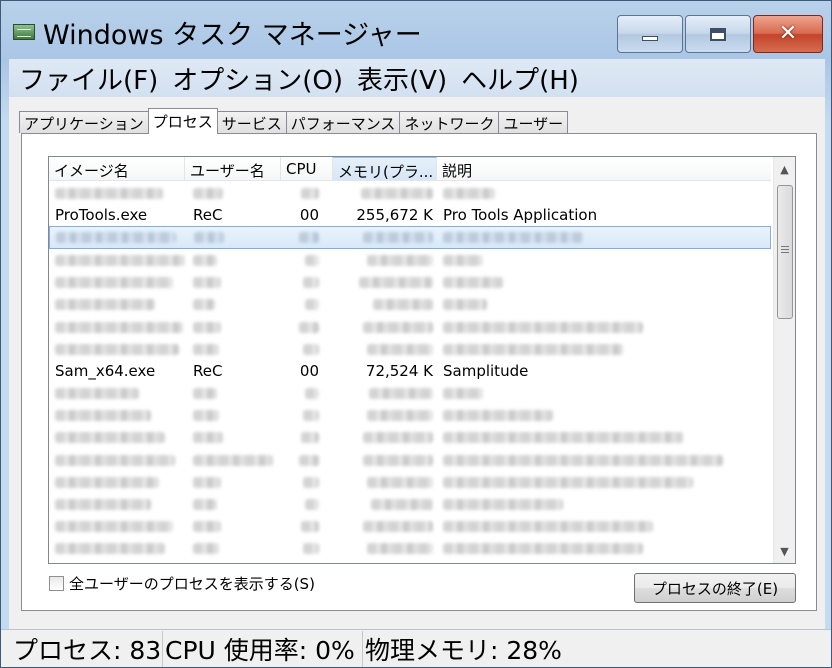 The image size is (832, 668). What do you see at coordinates (520, 78) in the screenshot?
I see `menu-help: ヘルプ(H)` at bounding box center [520, 78].